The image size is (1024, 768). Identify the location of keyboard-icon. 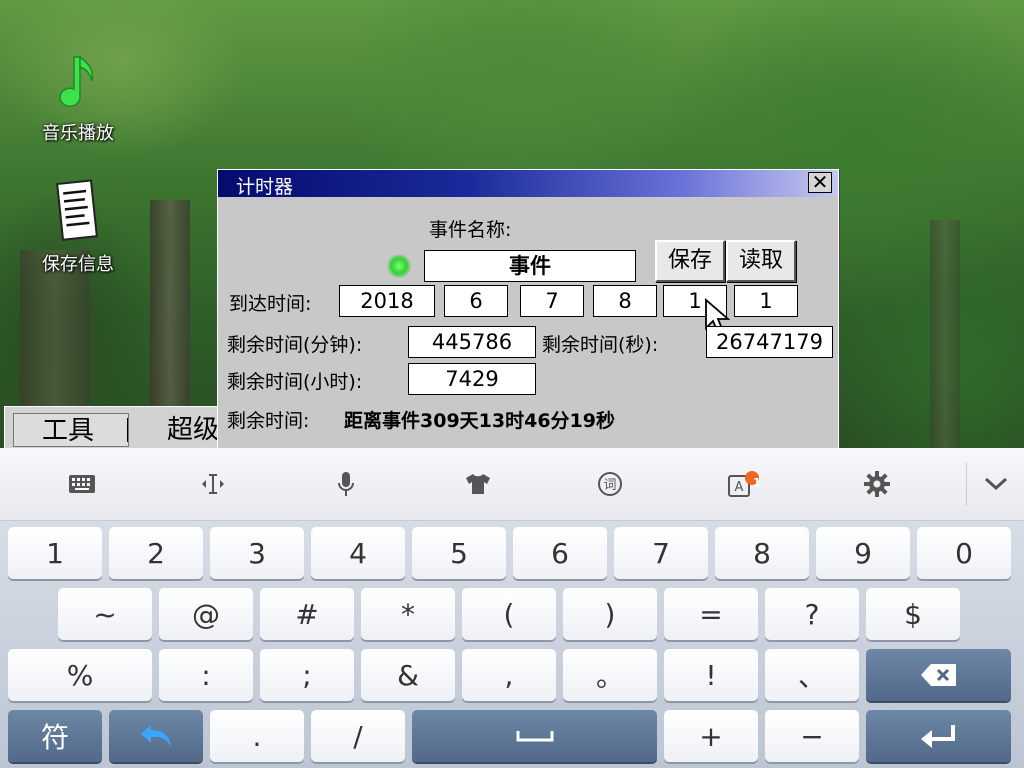
(82, 484).